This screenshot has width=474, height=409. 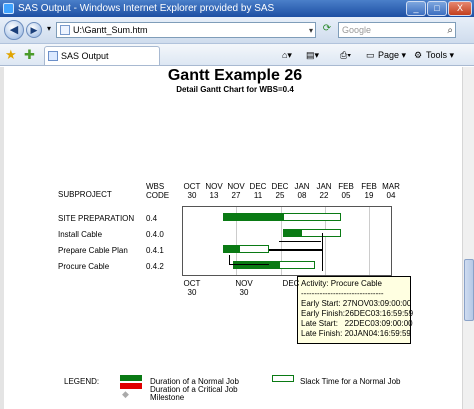 I want to click on site-prep-duration-bar, so click(x=253, y=217).